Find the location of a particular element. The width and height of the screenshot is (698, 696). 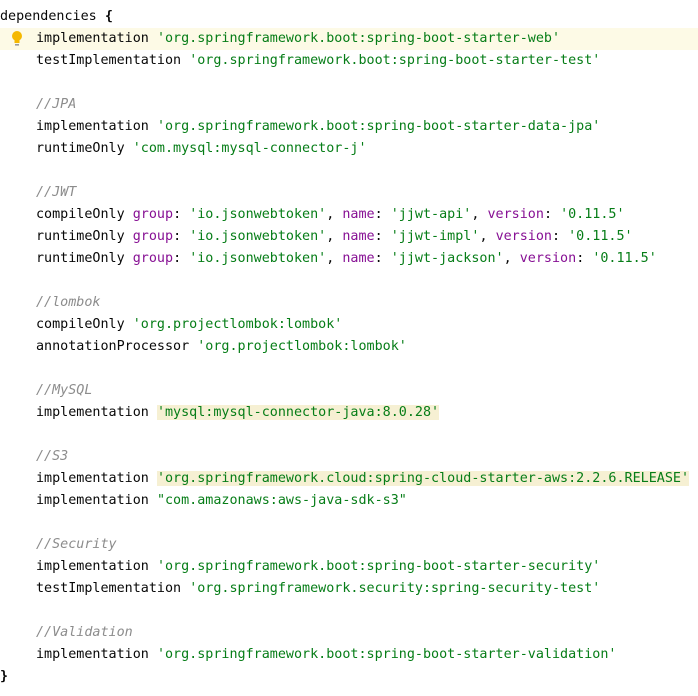

comment-line: //JWT is located at coordinates (349, 193).